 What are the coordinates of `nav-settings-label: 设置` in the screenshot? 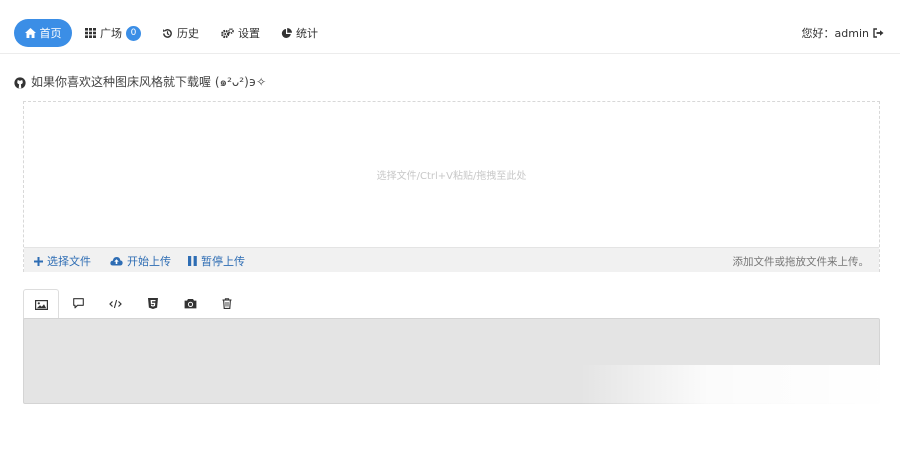 It's located at (249, 33).